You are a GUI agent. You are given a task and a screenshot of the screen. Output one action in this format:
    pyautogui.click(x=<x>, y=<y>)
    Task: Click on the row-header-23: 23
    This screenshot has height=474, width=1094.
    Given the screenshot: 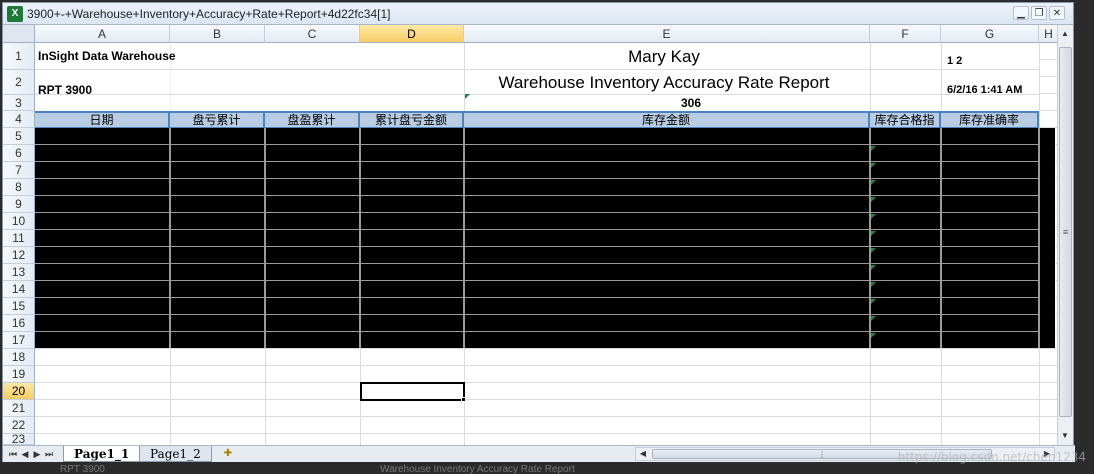 What is the action you would take?
    pyautogui.click(x=19, y=438)
    